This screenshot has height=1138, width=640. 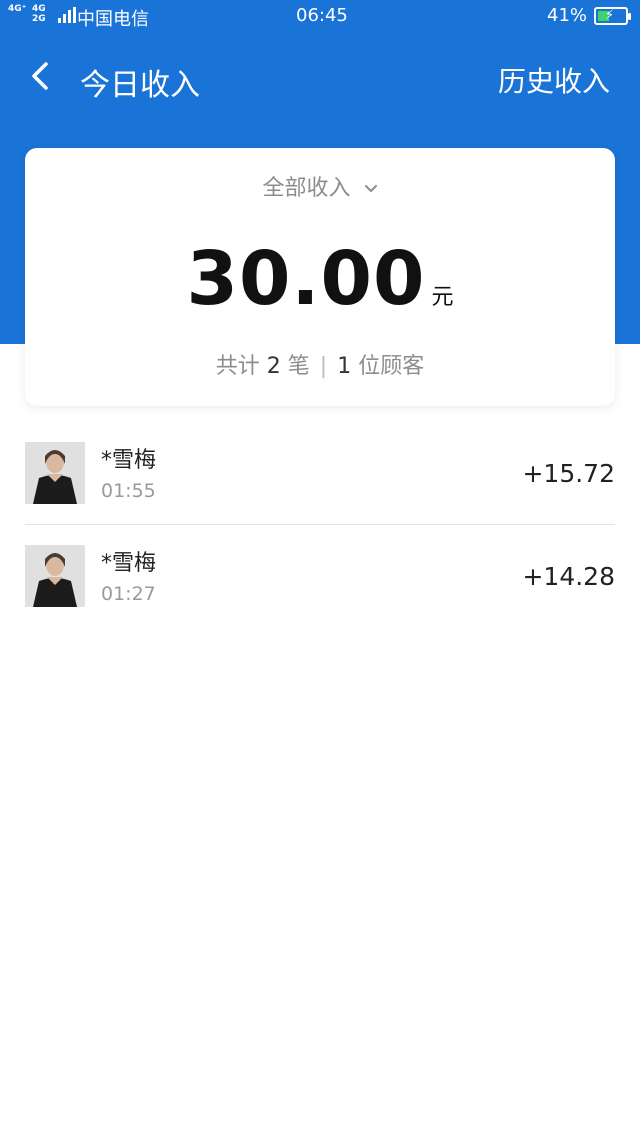 I want to click on filter-label: 全部收入, so click(x=306, y=188).